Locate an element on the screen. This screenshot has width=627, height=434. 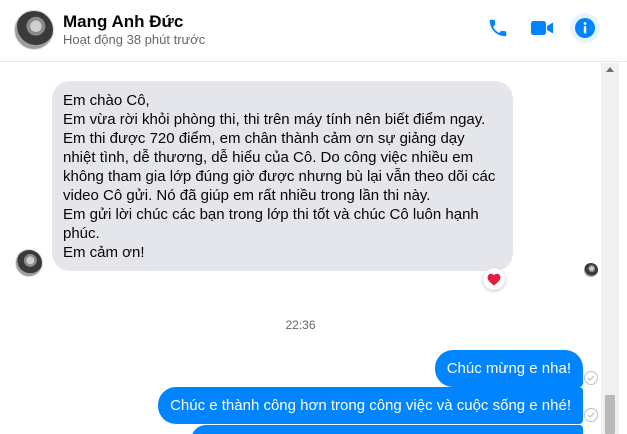
outgoing-message-bubble: Chúc mừng e nha! is located at coordinates (508, 368).